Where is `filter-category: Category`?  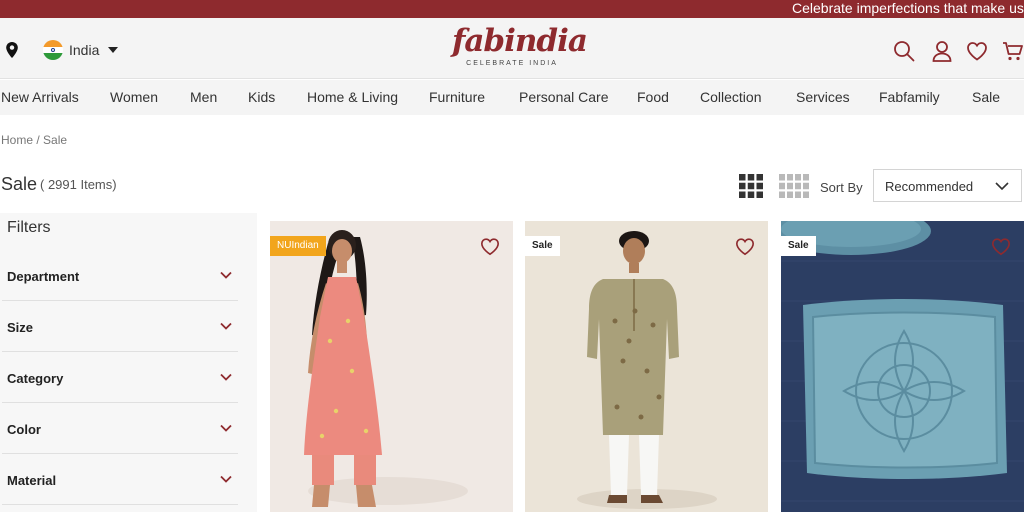 filter-category: Category is located at coordinates (120, 377).